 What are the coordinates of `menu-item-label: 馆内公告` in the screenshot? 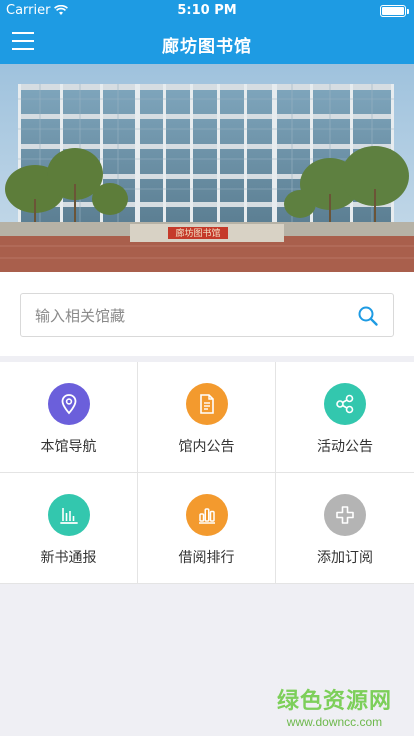 It's located at (206, 447).